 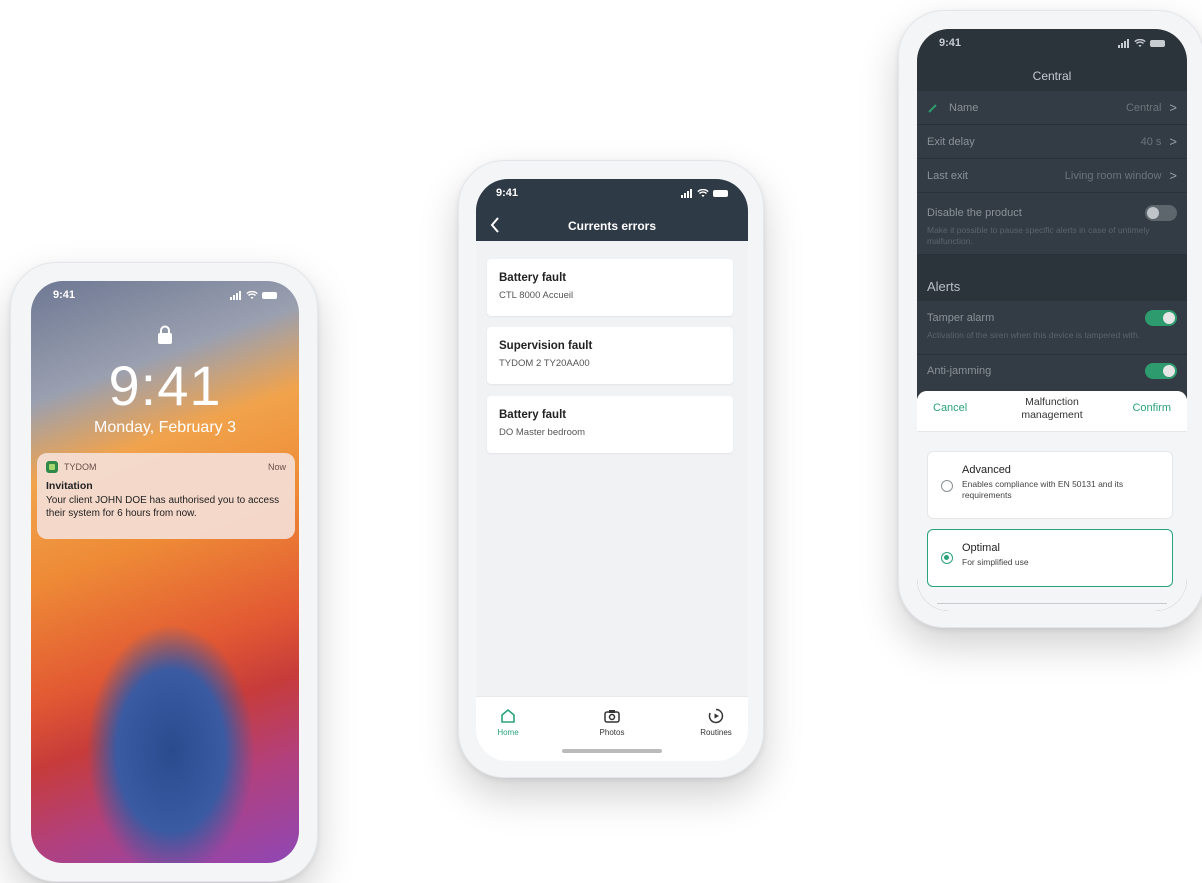 What do you see at coordinates (612, 716) in the screenshot?
I see `camera-icon` at bounding box center [612, 716].